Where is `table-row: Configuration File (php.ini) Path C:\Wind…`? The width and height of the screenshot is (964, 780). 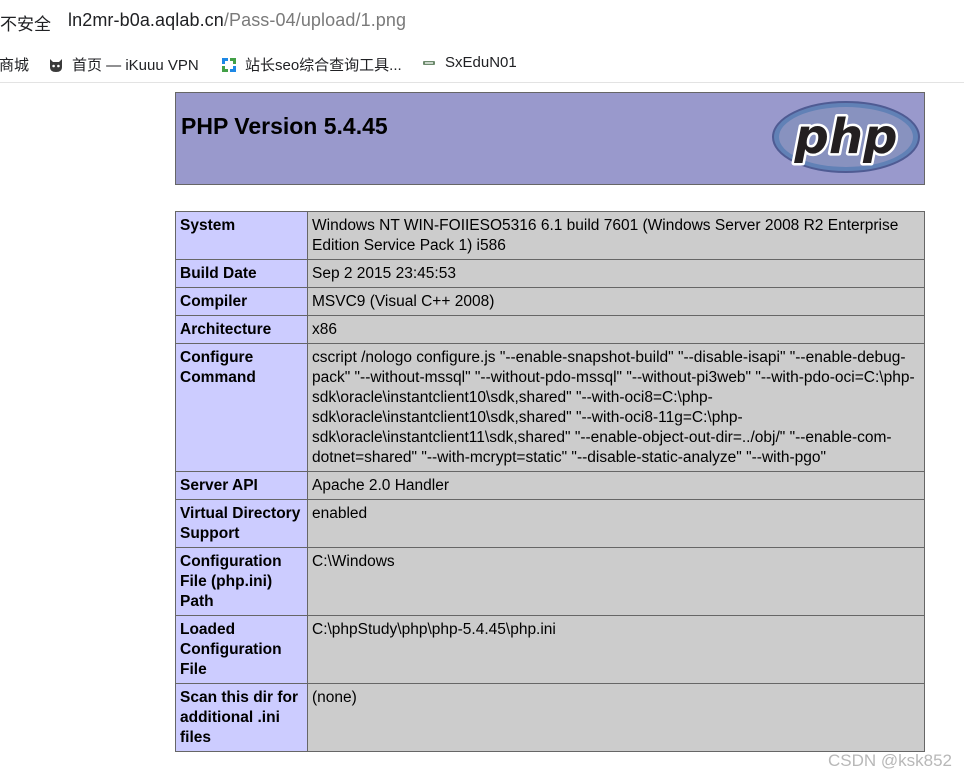 table-row: Configuration File (php.ini) Path C:\Wind… is located at coordinates (550, 581).